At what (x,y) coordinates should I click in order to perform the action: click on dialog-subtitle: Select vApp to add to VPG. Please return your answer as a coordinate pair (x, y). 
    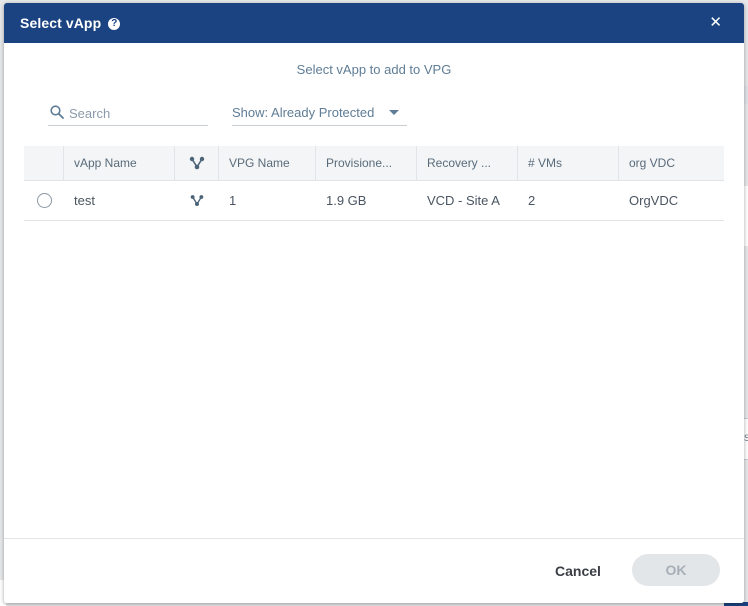
    Looking at the image, I should click on (374, 69).